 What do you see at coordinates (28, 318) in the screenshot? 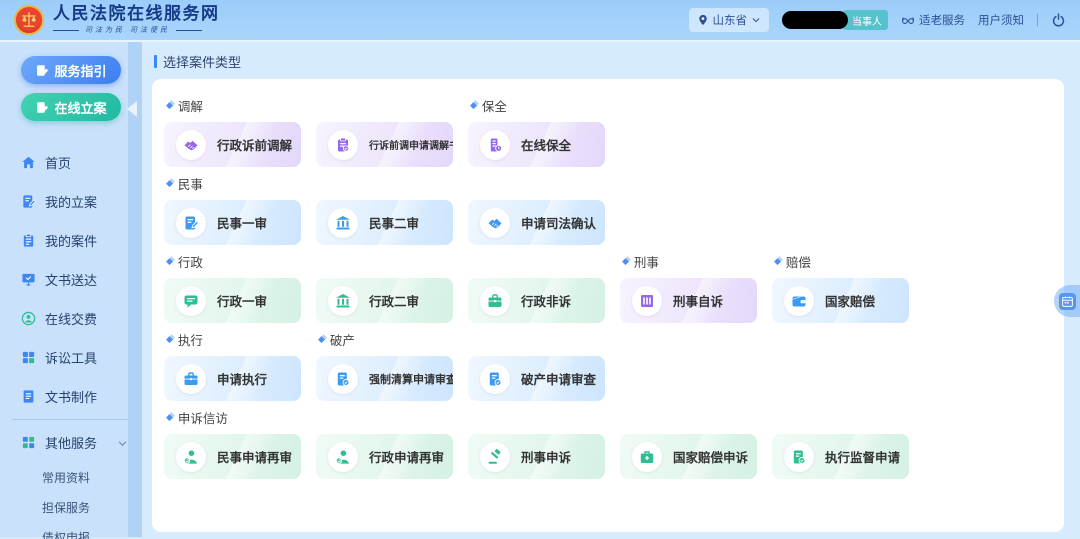
I see `person-circle-icon` at bounding box center [28, 318].